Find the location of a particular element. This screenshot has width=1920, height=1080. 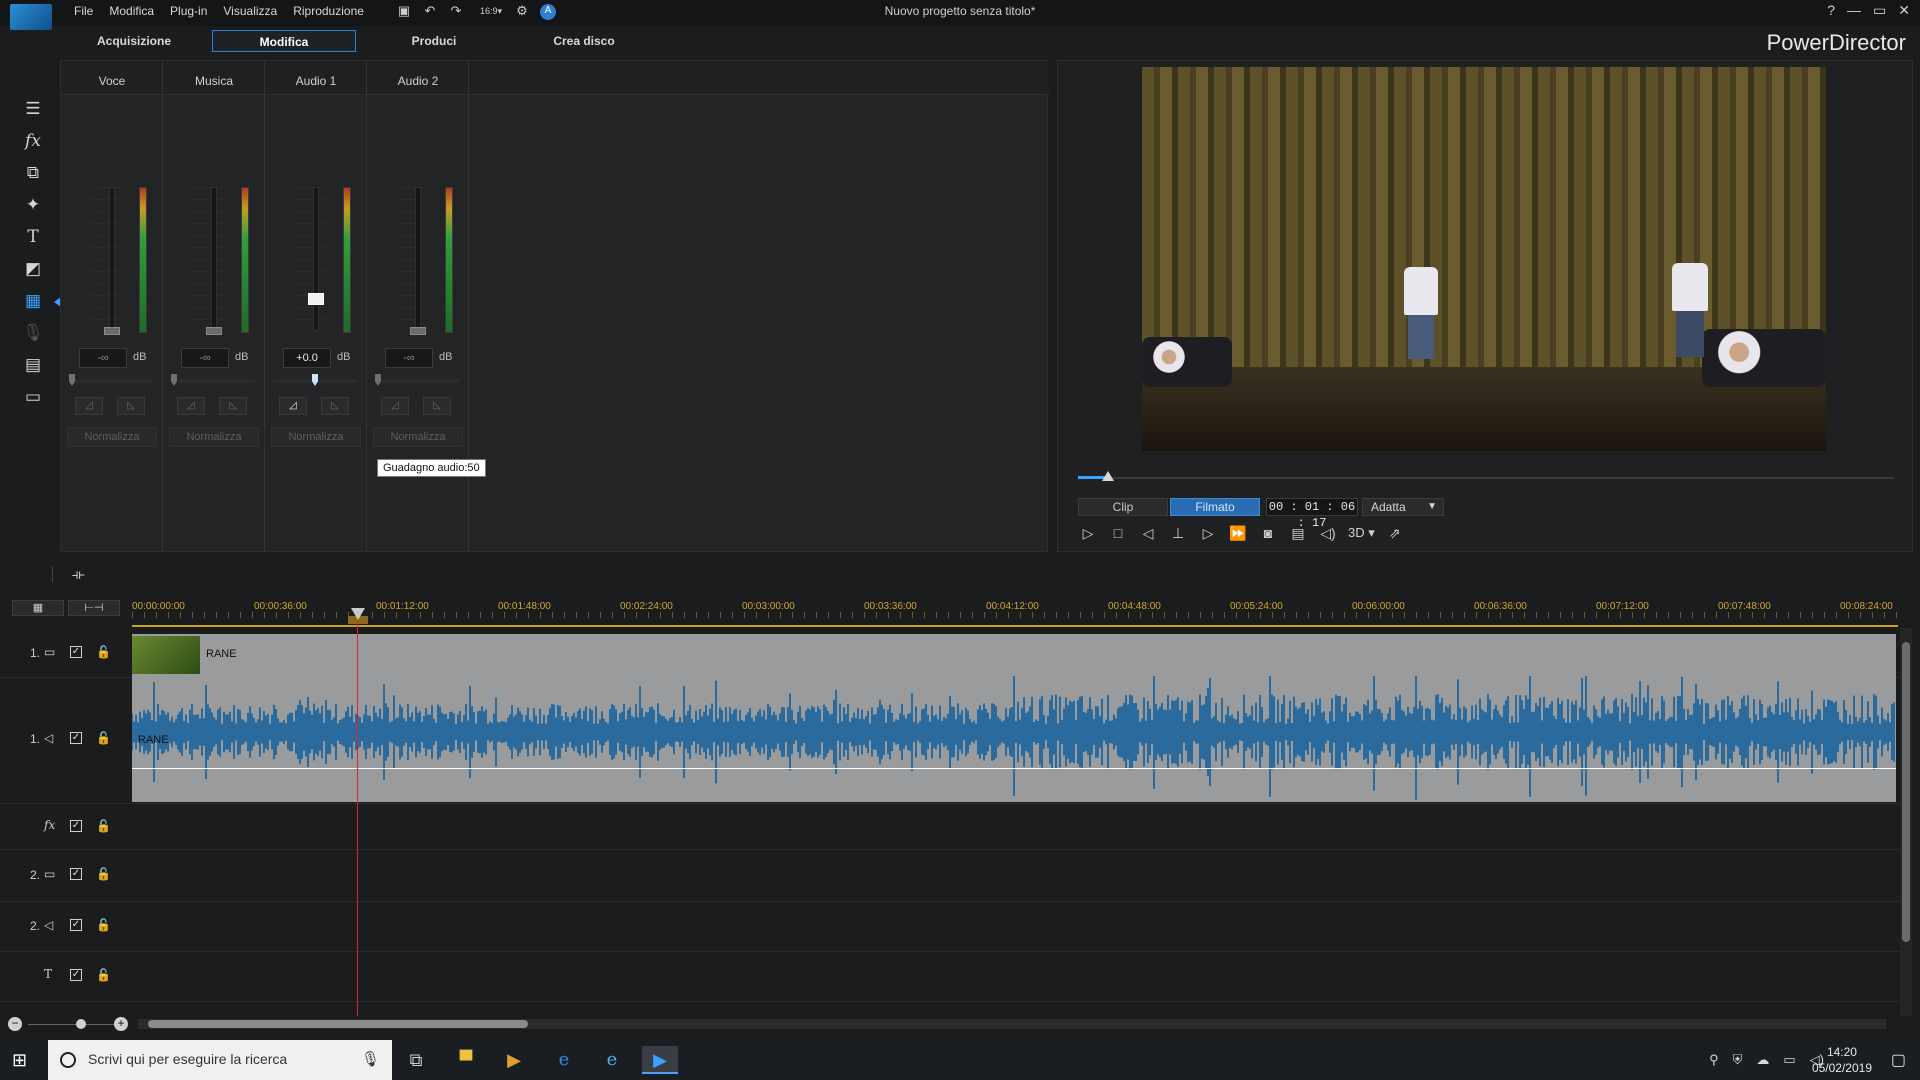

3d-mode-button: 3D ▾ is located at coordinates (1361, 533).